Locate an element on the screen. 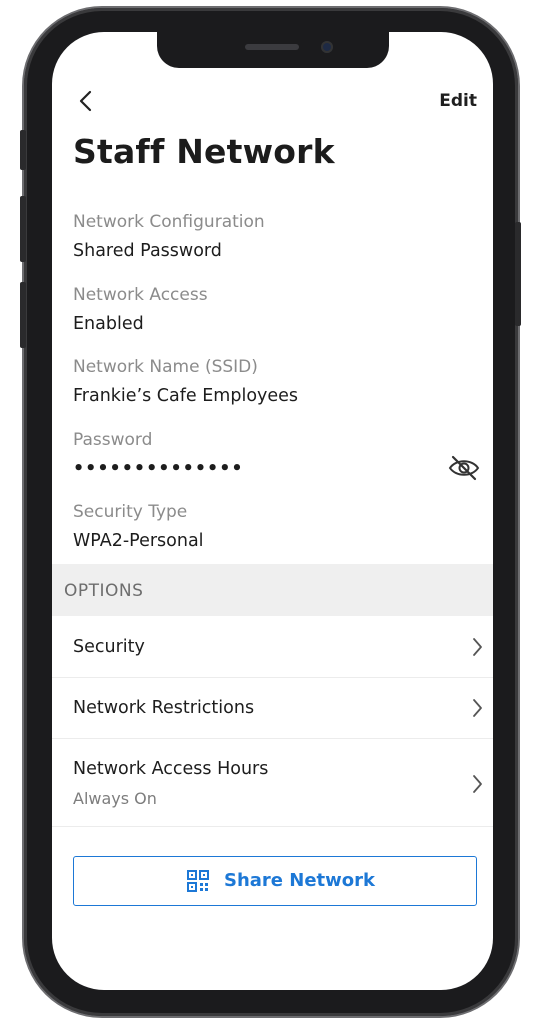  options-heading: OPTIONS is located at coordinates (104, 591).